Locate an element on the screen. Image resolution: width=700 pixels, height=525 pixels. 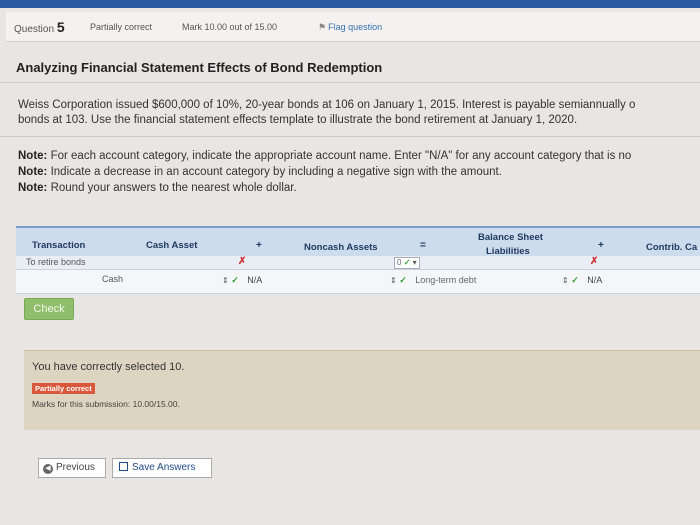
col-contrib-capital: Contrib. Ca is located at coordinates (672, 247).